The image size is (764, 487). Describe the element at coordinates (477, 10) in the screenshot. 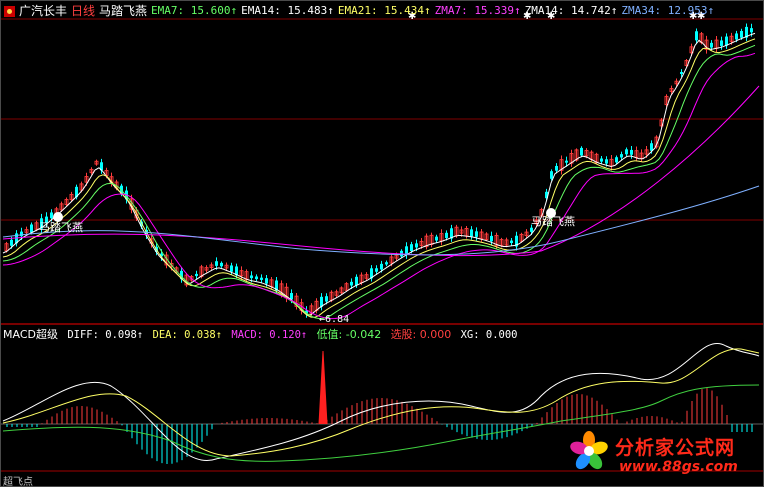

I see `zma7-value: ZMA7: 15.339↑` at that location.